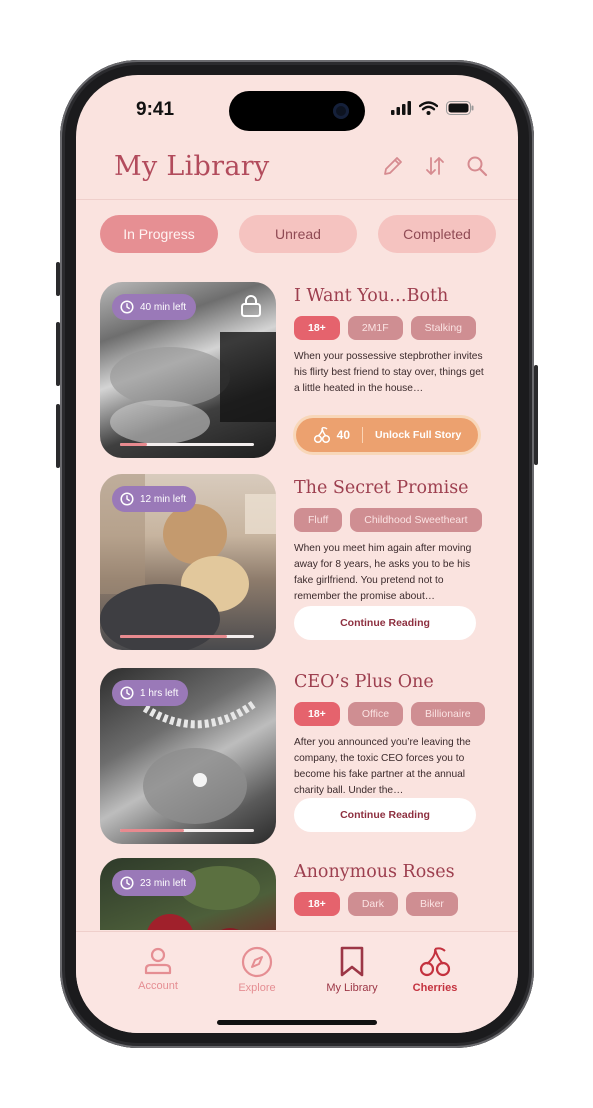 Image resolution: width=593 pixels, height=1108 pixels. I want to click on tab-unread: Unread, so click(298, 234).